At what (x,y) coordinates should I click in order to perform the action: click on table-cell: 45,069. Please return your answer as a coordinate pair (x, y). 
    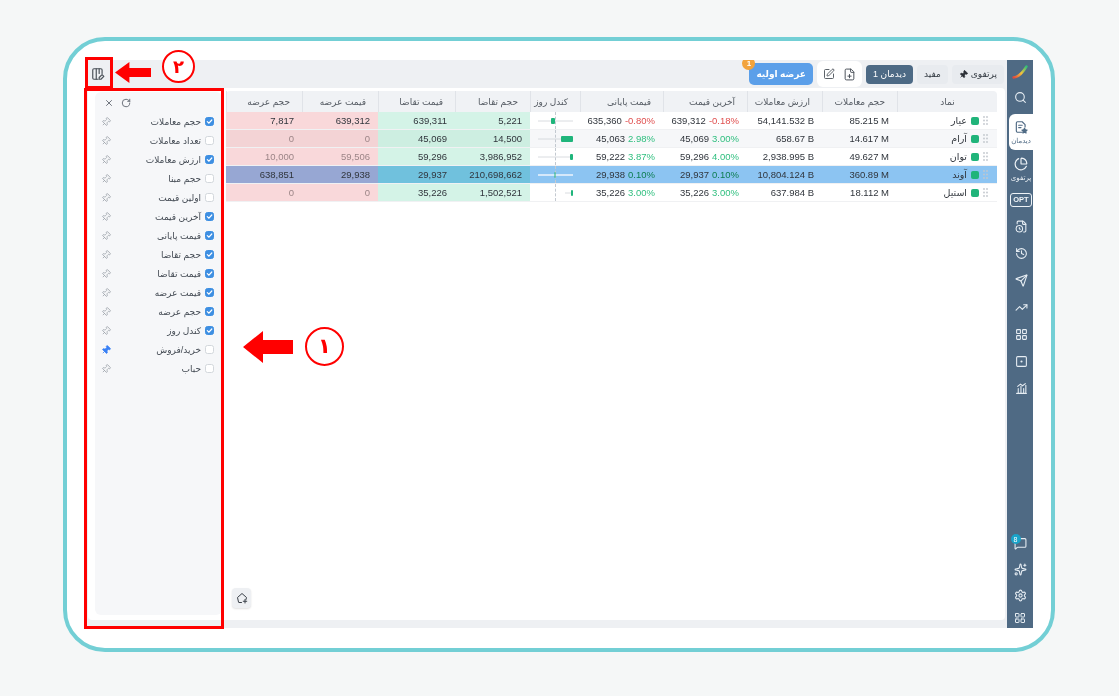
    Looking at the image, I should click on (416, 138).